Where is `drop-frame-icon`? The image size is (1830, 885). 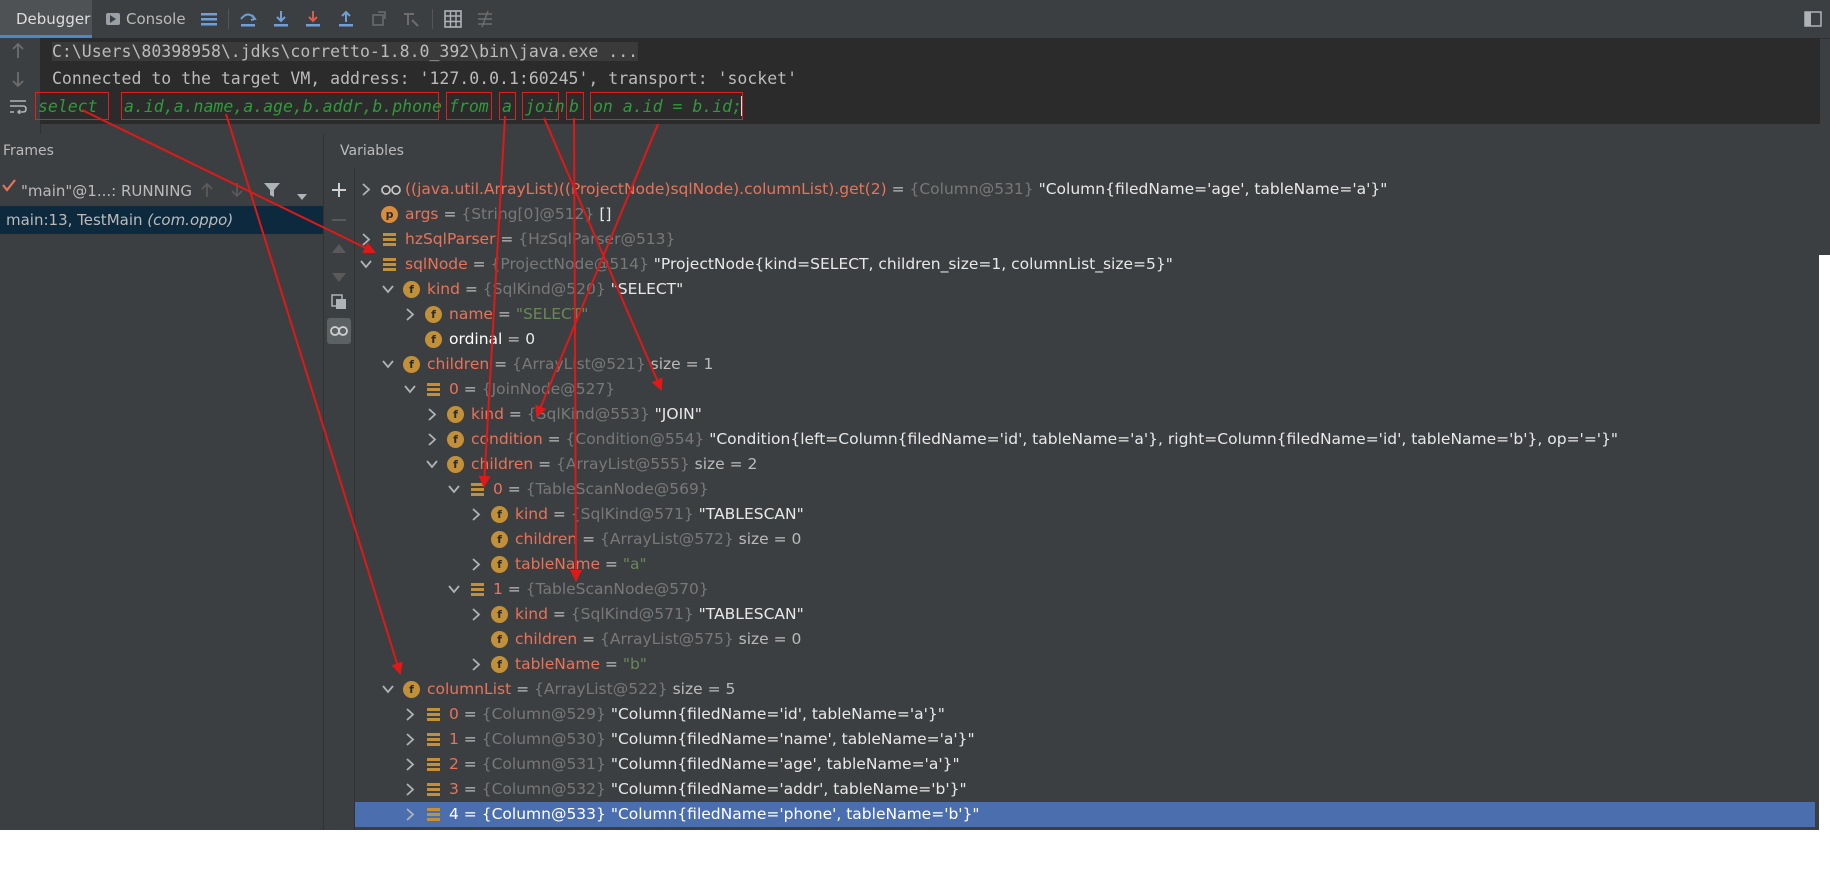
drop-frame-icon is located at coordinates (379, 19).